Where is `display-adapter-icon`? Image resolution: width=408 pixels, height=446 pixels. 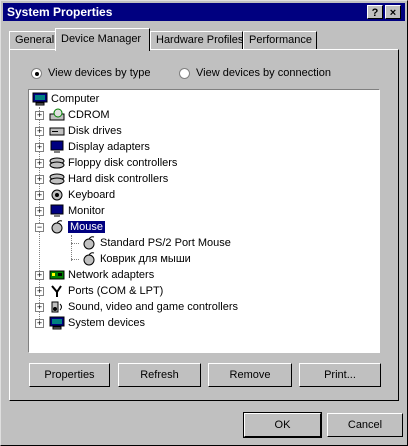 display-adapter-icon is located at coordinates (57, 146).